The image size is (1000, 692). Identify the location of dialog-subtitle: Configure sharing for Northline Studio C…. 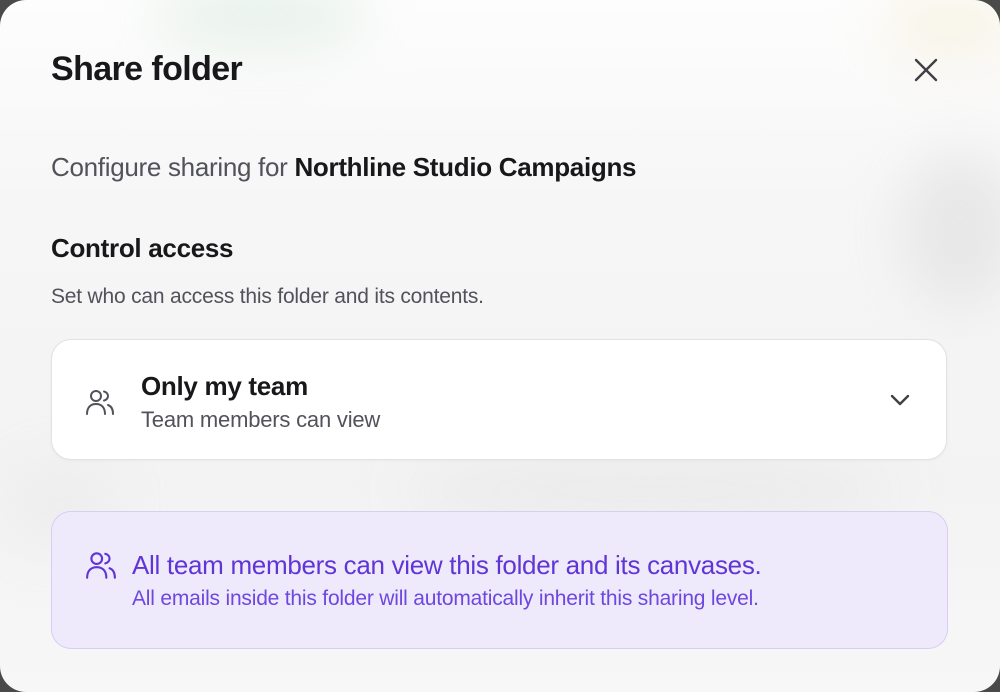
(344, 167).